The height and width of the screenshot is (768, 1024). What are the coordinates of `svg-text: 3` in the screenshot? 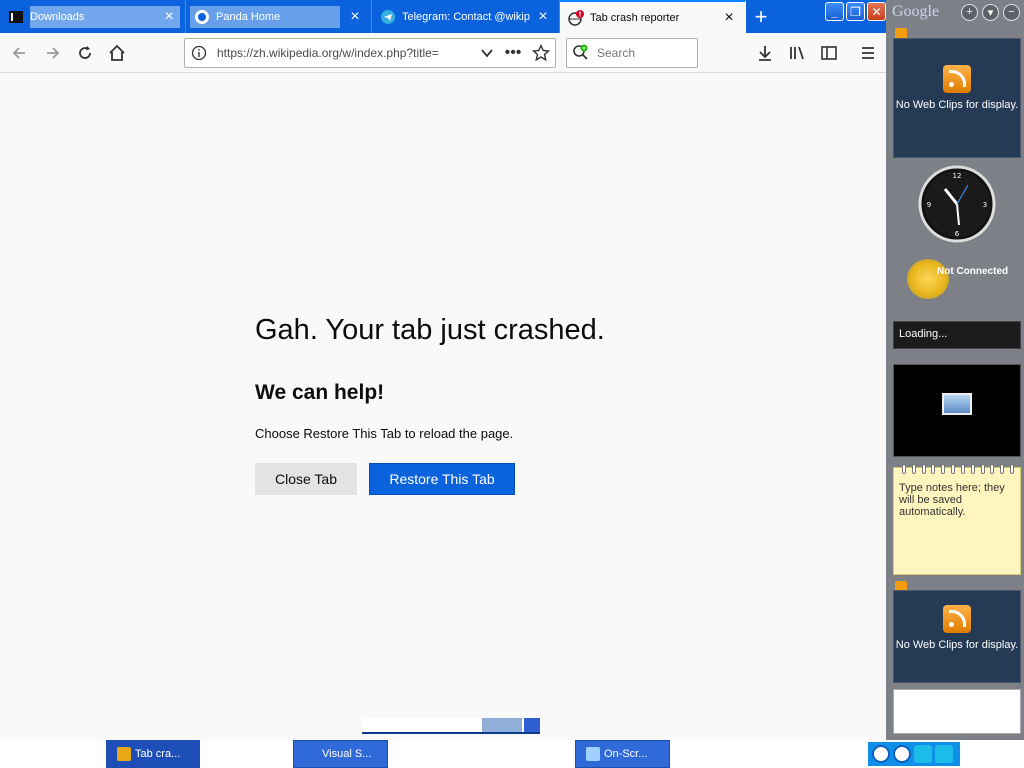 It's located at (985, 205).